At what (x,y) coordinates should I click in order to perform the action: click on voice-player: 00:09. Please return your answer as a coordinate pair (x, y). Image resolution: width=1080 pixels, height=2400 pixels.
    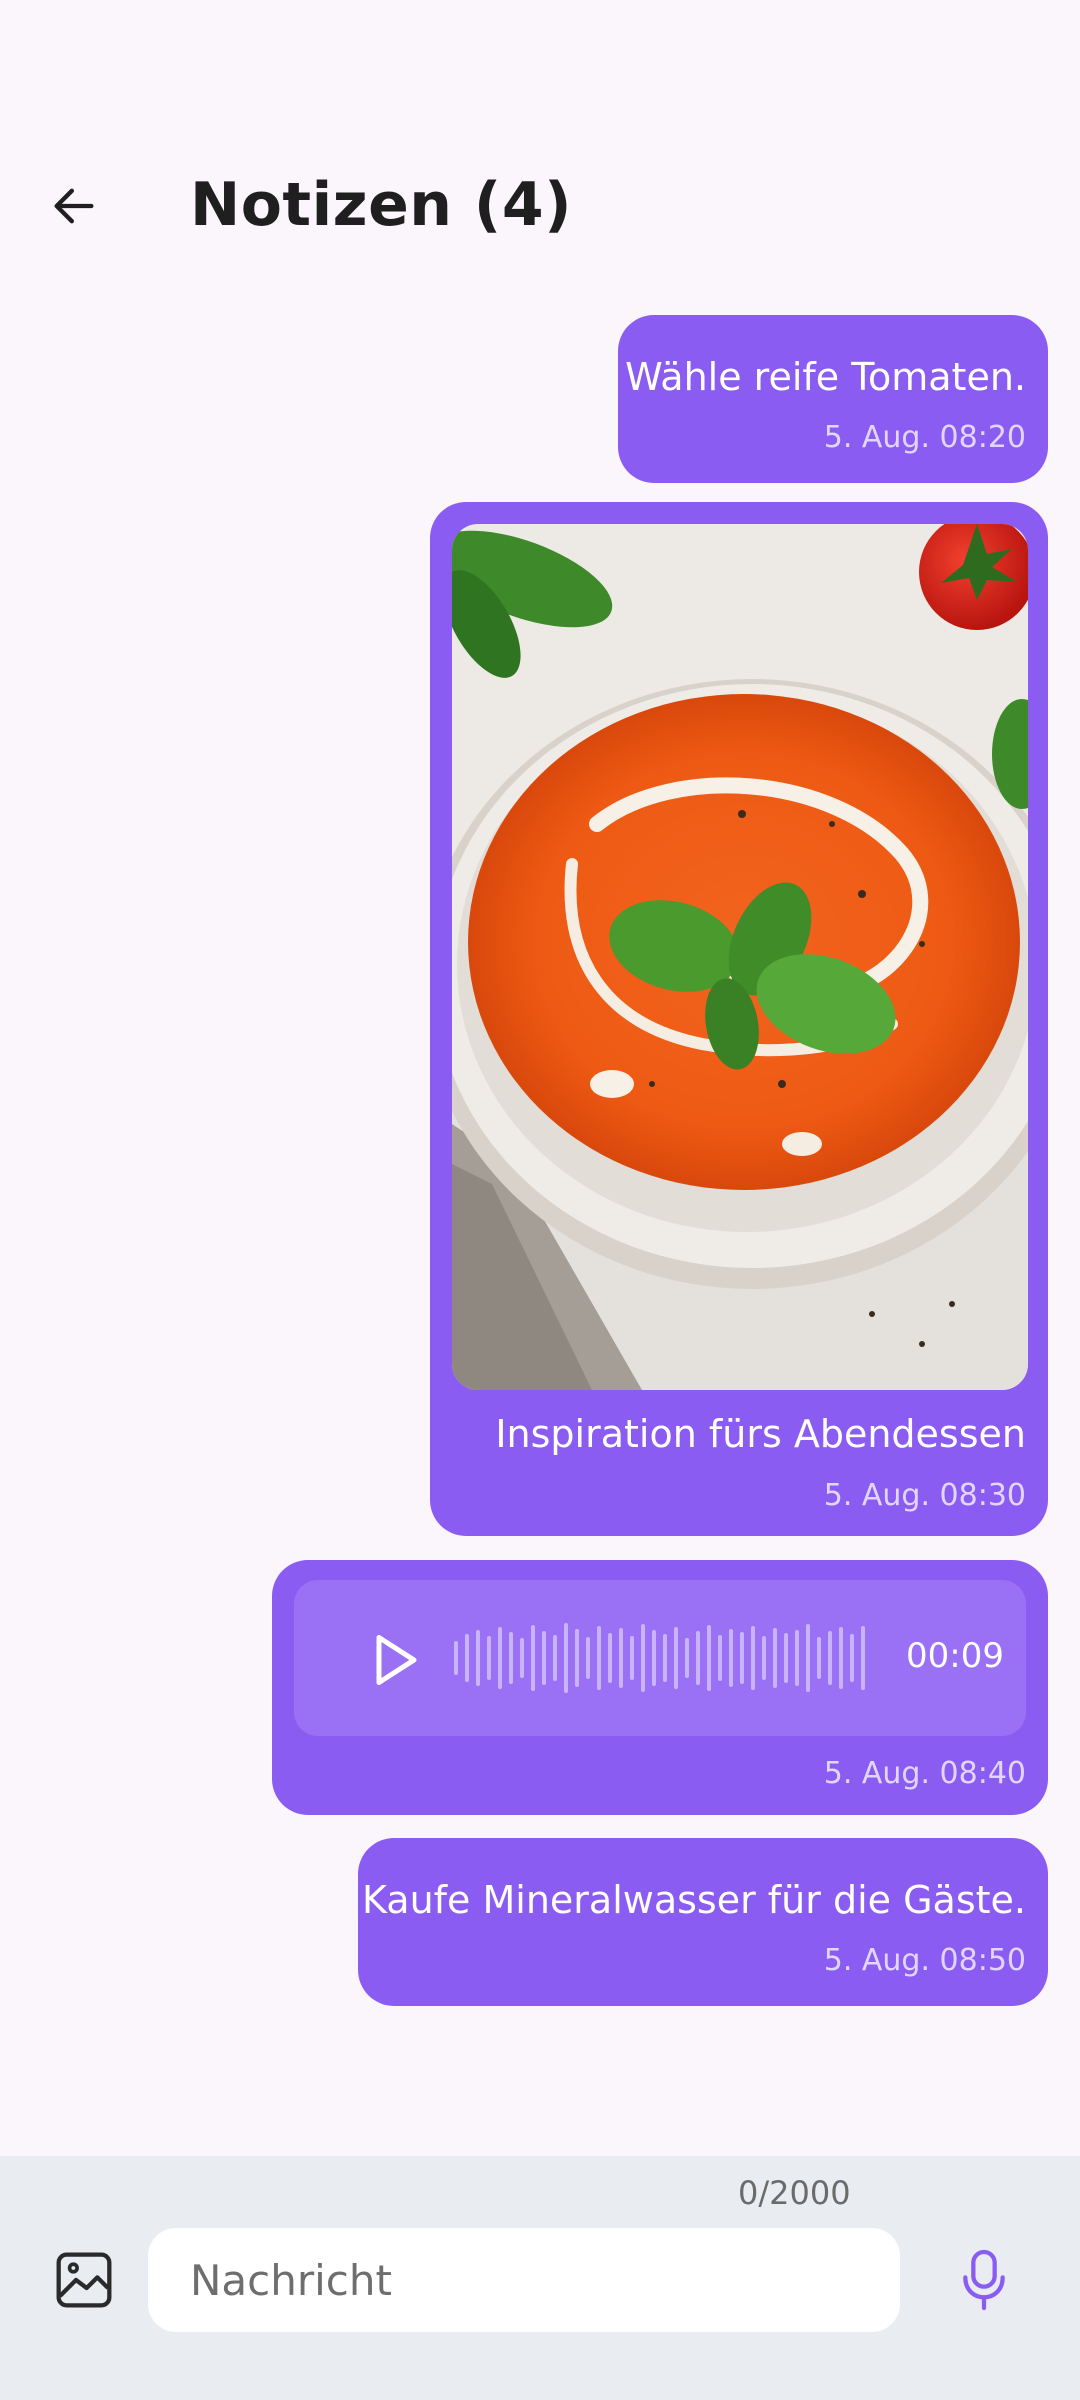
    Looking at the image, I should click on (660, 1658).